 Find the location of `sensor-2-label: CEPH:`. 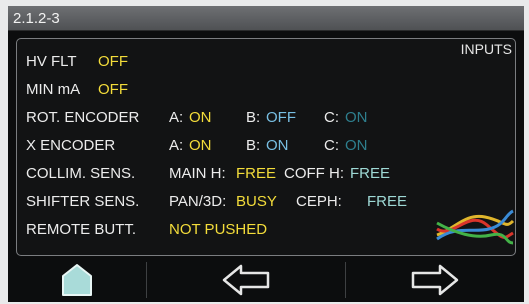

sensor-2-label: CEPH: is located at coordinates (319, 201).